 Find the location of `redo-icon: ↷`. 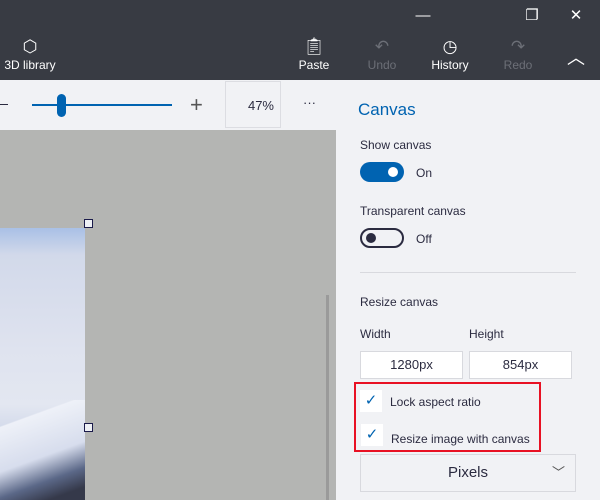

redo-icon: ↷ is located at coordinates (518, 46).